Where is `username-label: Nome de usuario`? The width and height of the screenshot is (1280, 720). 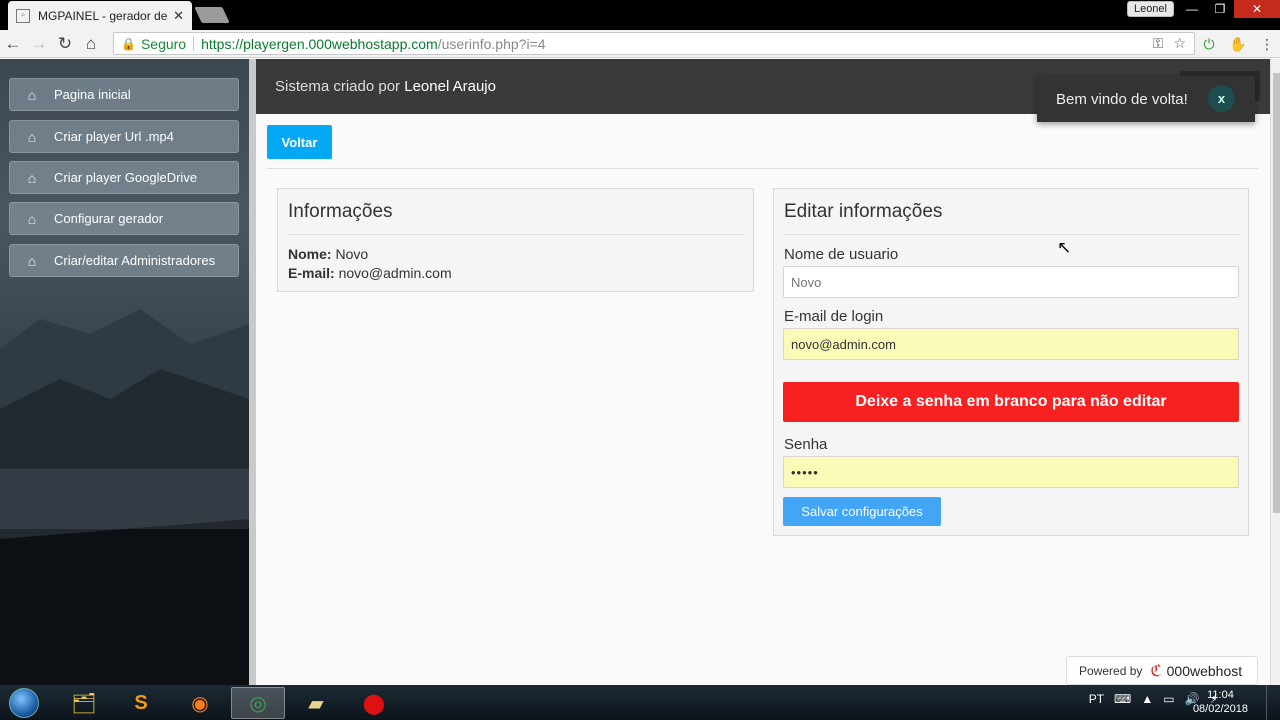 username-label: Nome de usuario is located at coordinates (841, 254).